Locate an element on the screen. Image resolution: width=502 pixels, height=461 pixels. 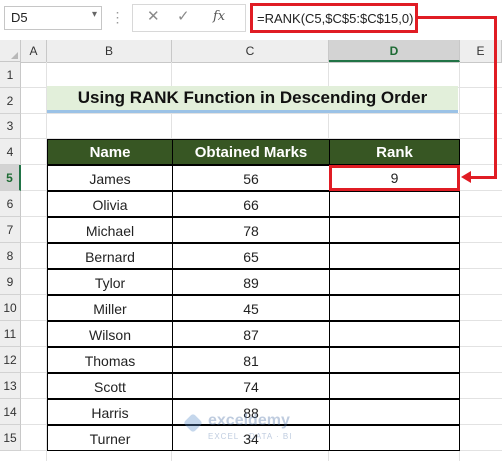
drag-handle-icon: ⋮ is located at coordinates (117, 17).